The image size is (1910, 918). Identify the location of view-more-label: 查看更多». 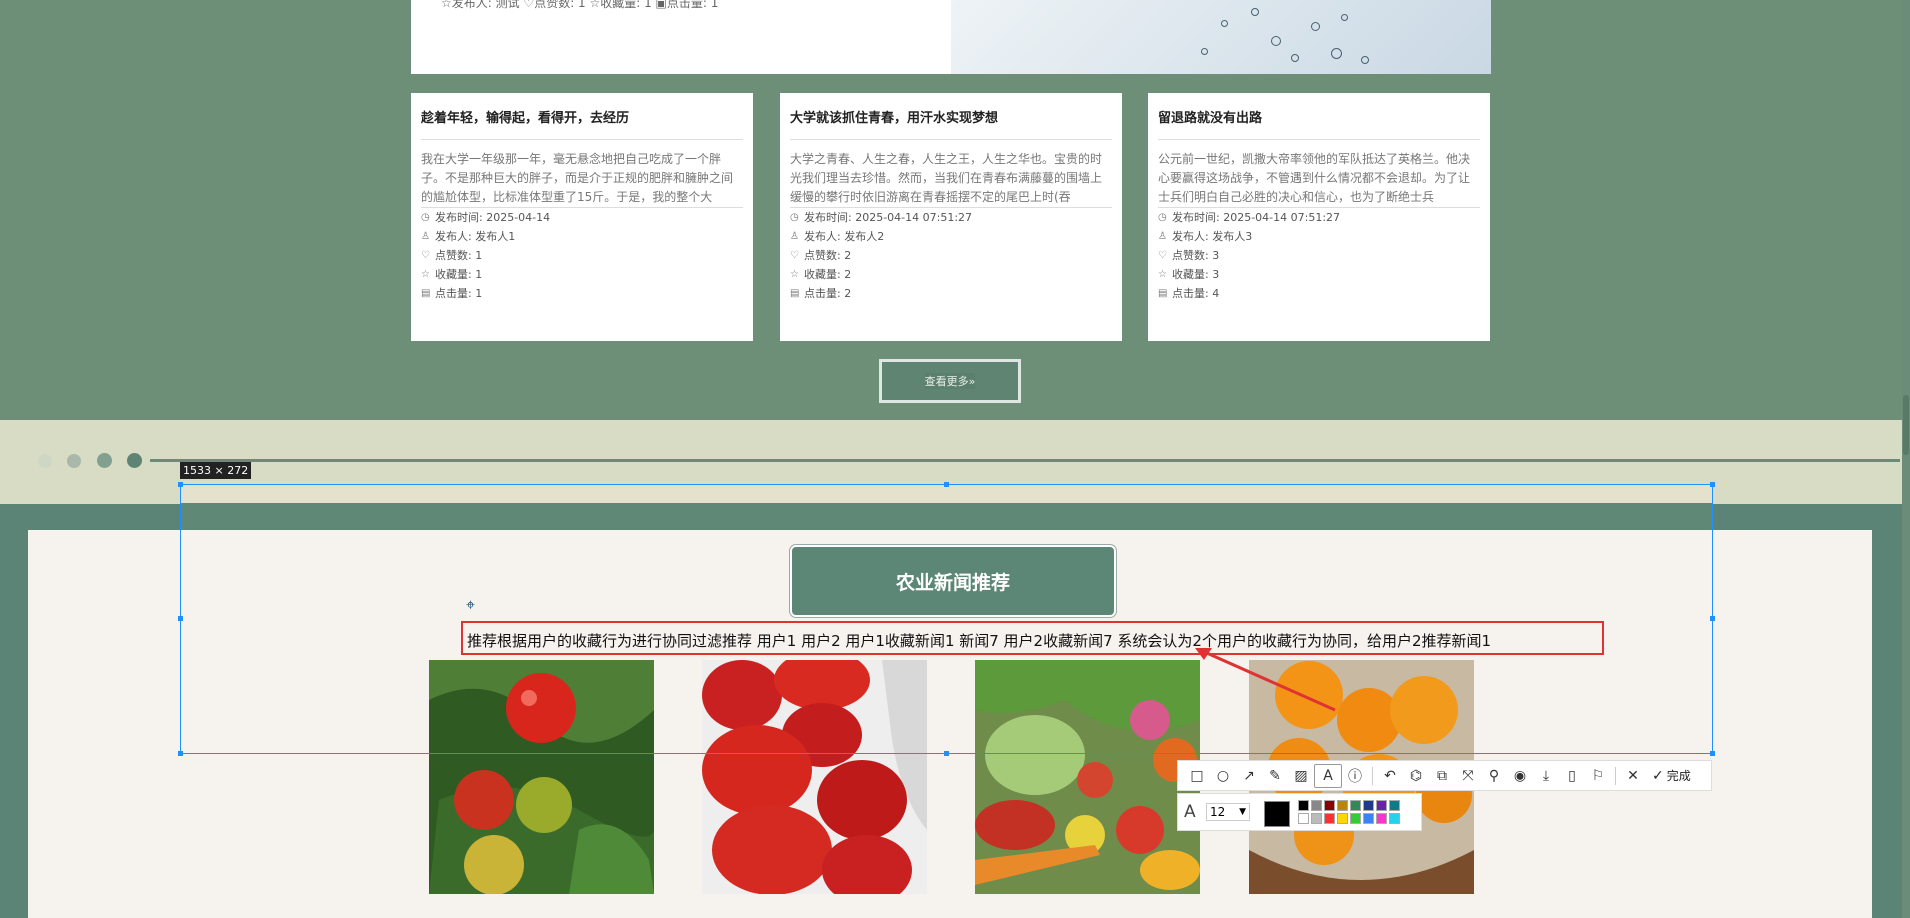
(950, 381).